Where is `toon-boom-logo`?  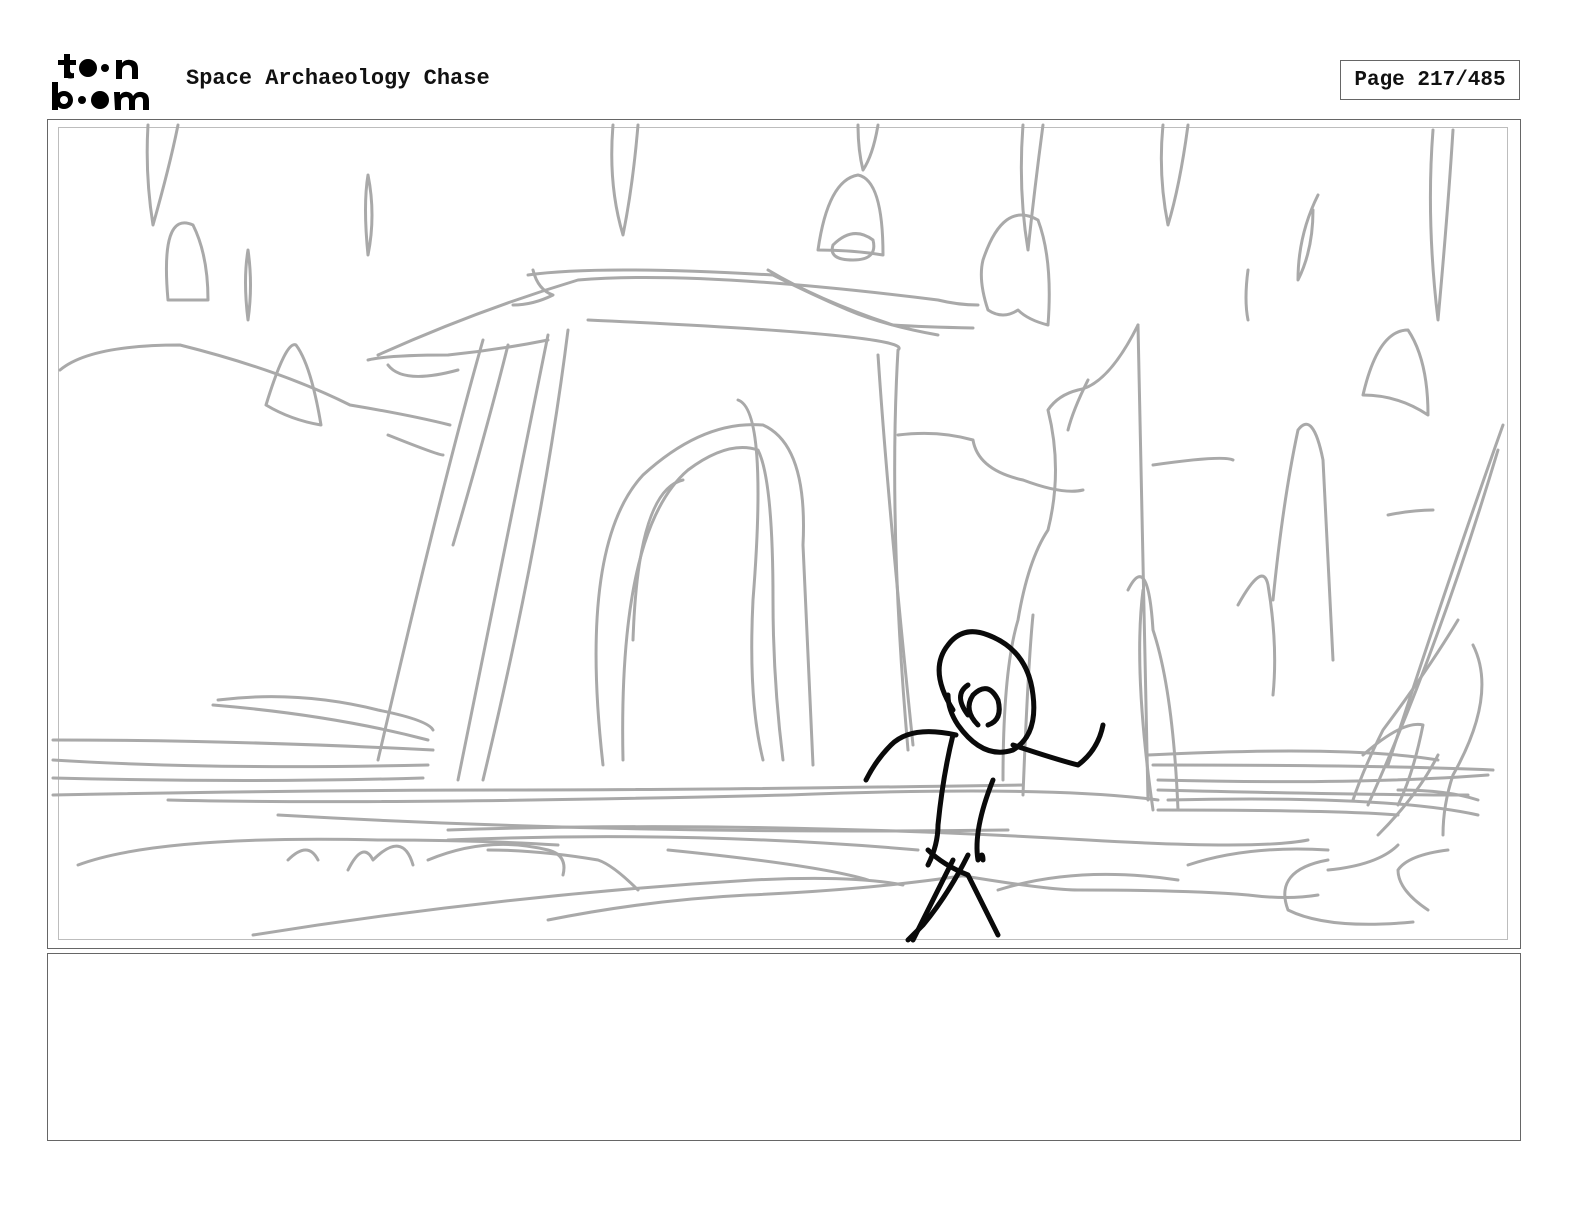 toon-boom-logo is located at coordinates (100, 82).